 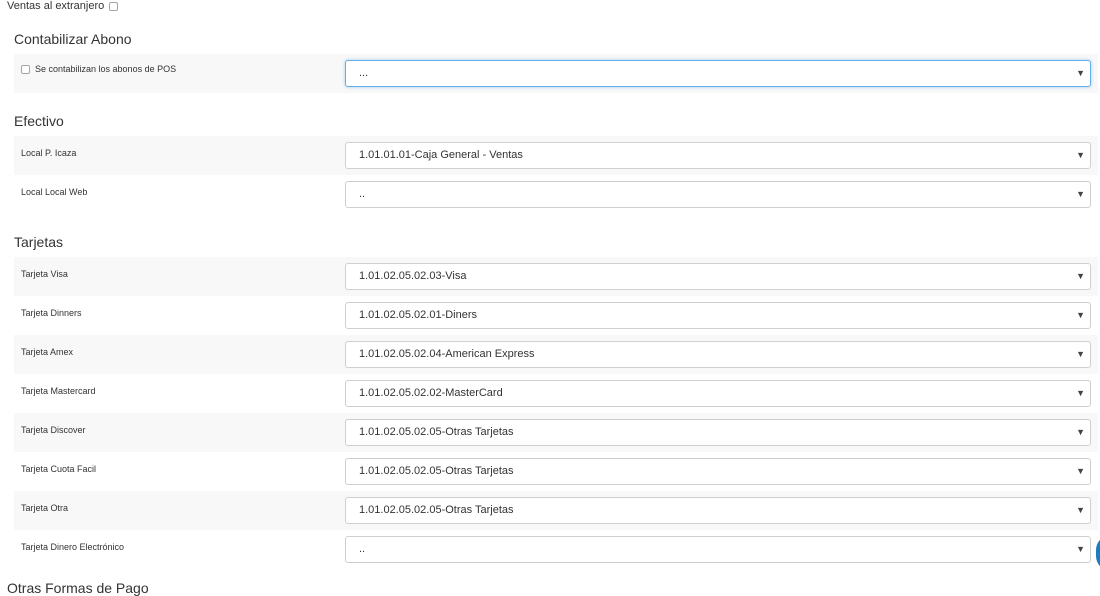 What do you see at coordinates (718, 549) in the screenshot?
I see `tarjeta-account-select: .. ▼` at bounding box center [718, 549].